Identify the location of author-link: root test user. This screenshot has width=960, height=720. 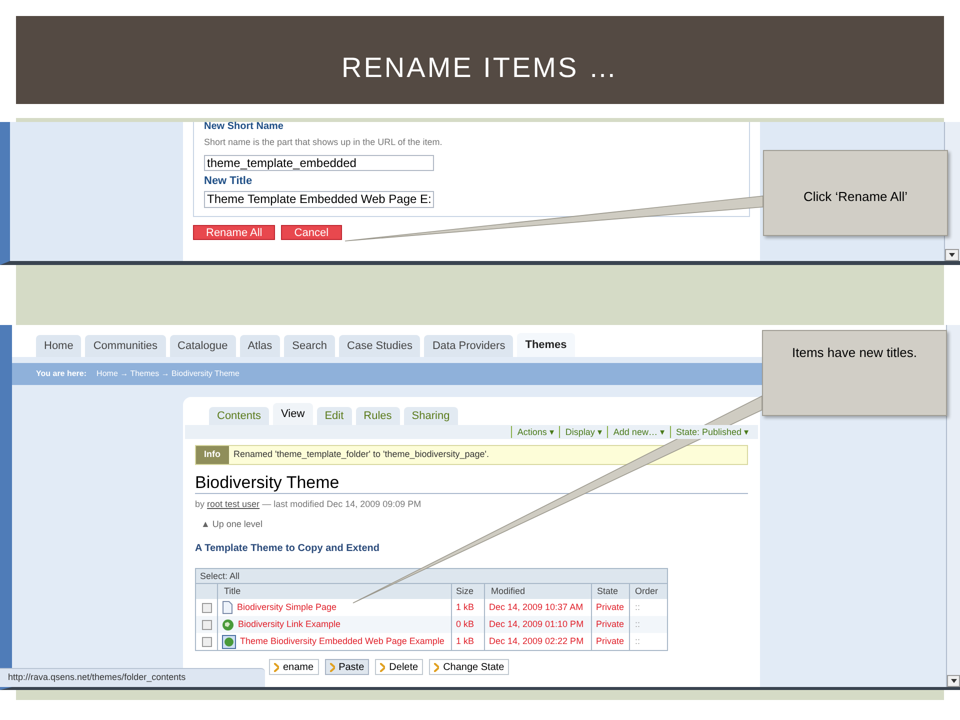
(233, 504).